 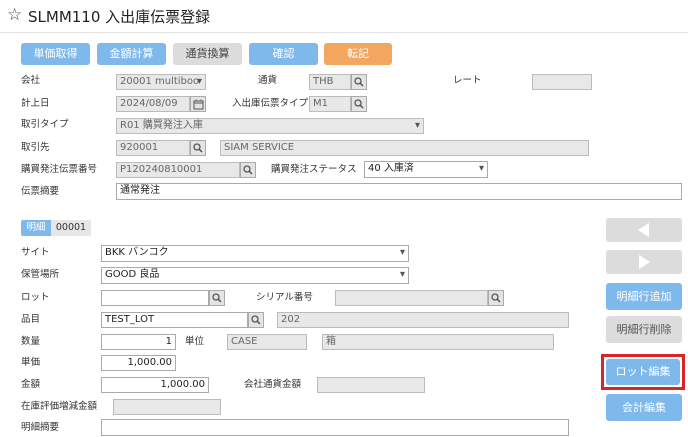 What do you see at coordinates (358, 54) in the screenshot?
I see `post-button: 転記` at bounding box center [358, 54].